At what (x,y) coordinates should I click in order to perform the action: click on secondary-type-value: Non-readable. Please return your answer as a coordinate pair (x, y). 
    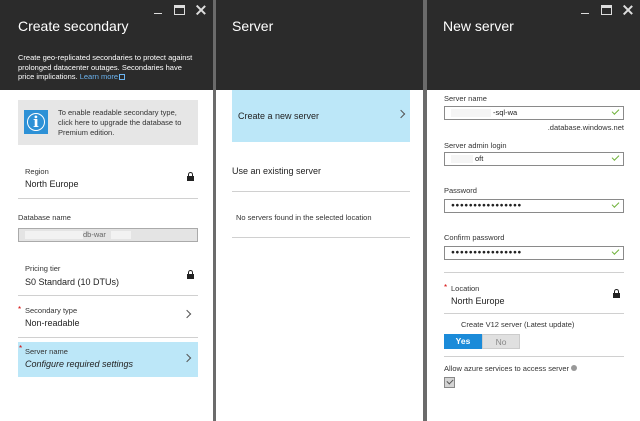
    Looking at the image, I should click on (52, 323).